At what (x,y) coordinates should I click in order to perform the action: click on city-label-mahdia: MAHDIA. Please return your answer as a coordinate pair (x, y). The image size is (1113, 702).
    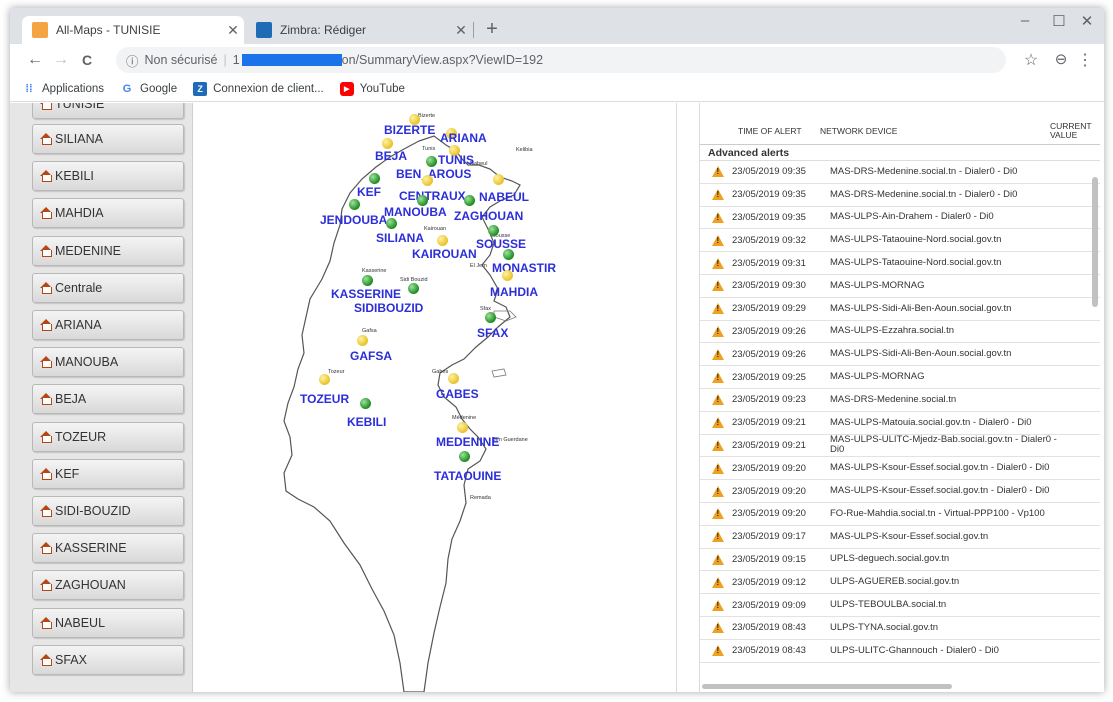
    Looking at the image, I should click on (514, 292).